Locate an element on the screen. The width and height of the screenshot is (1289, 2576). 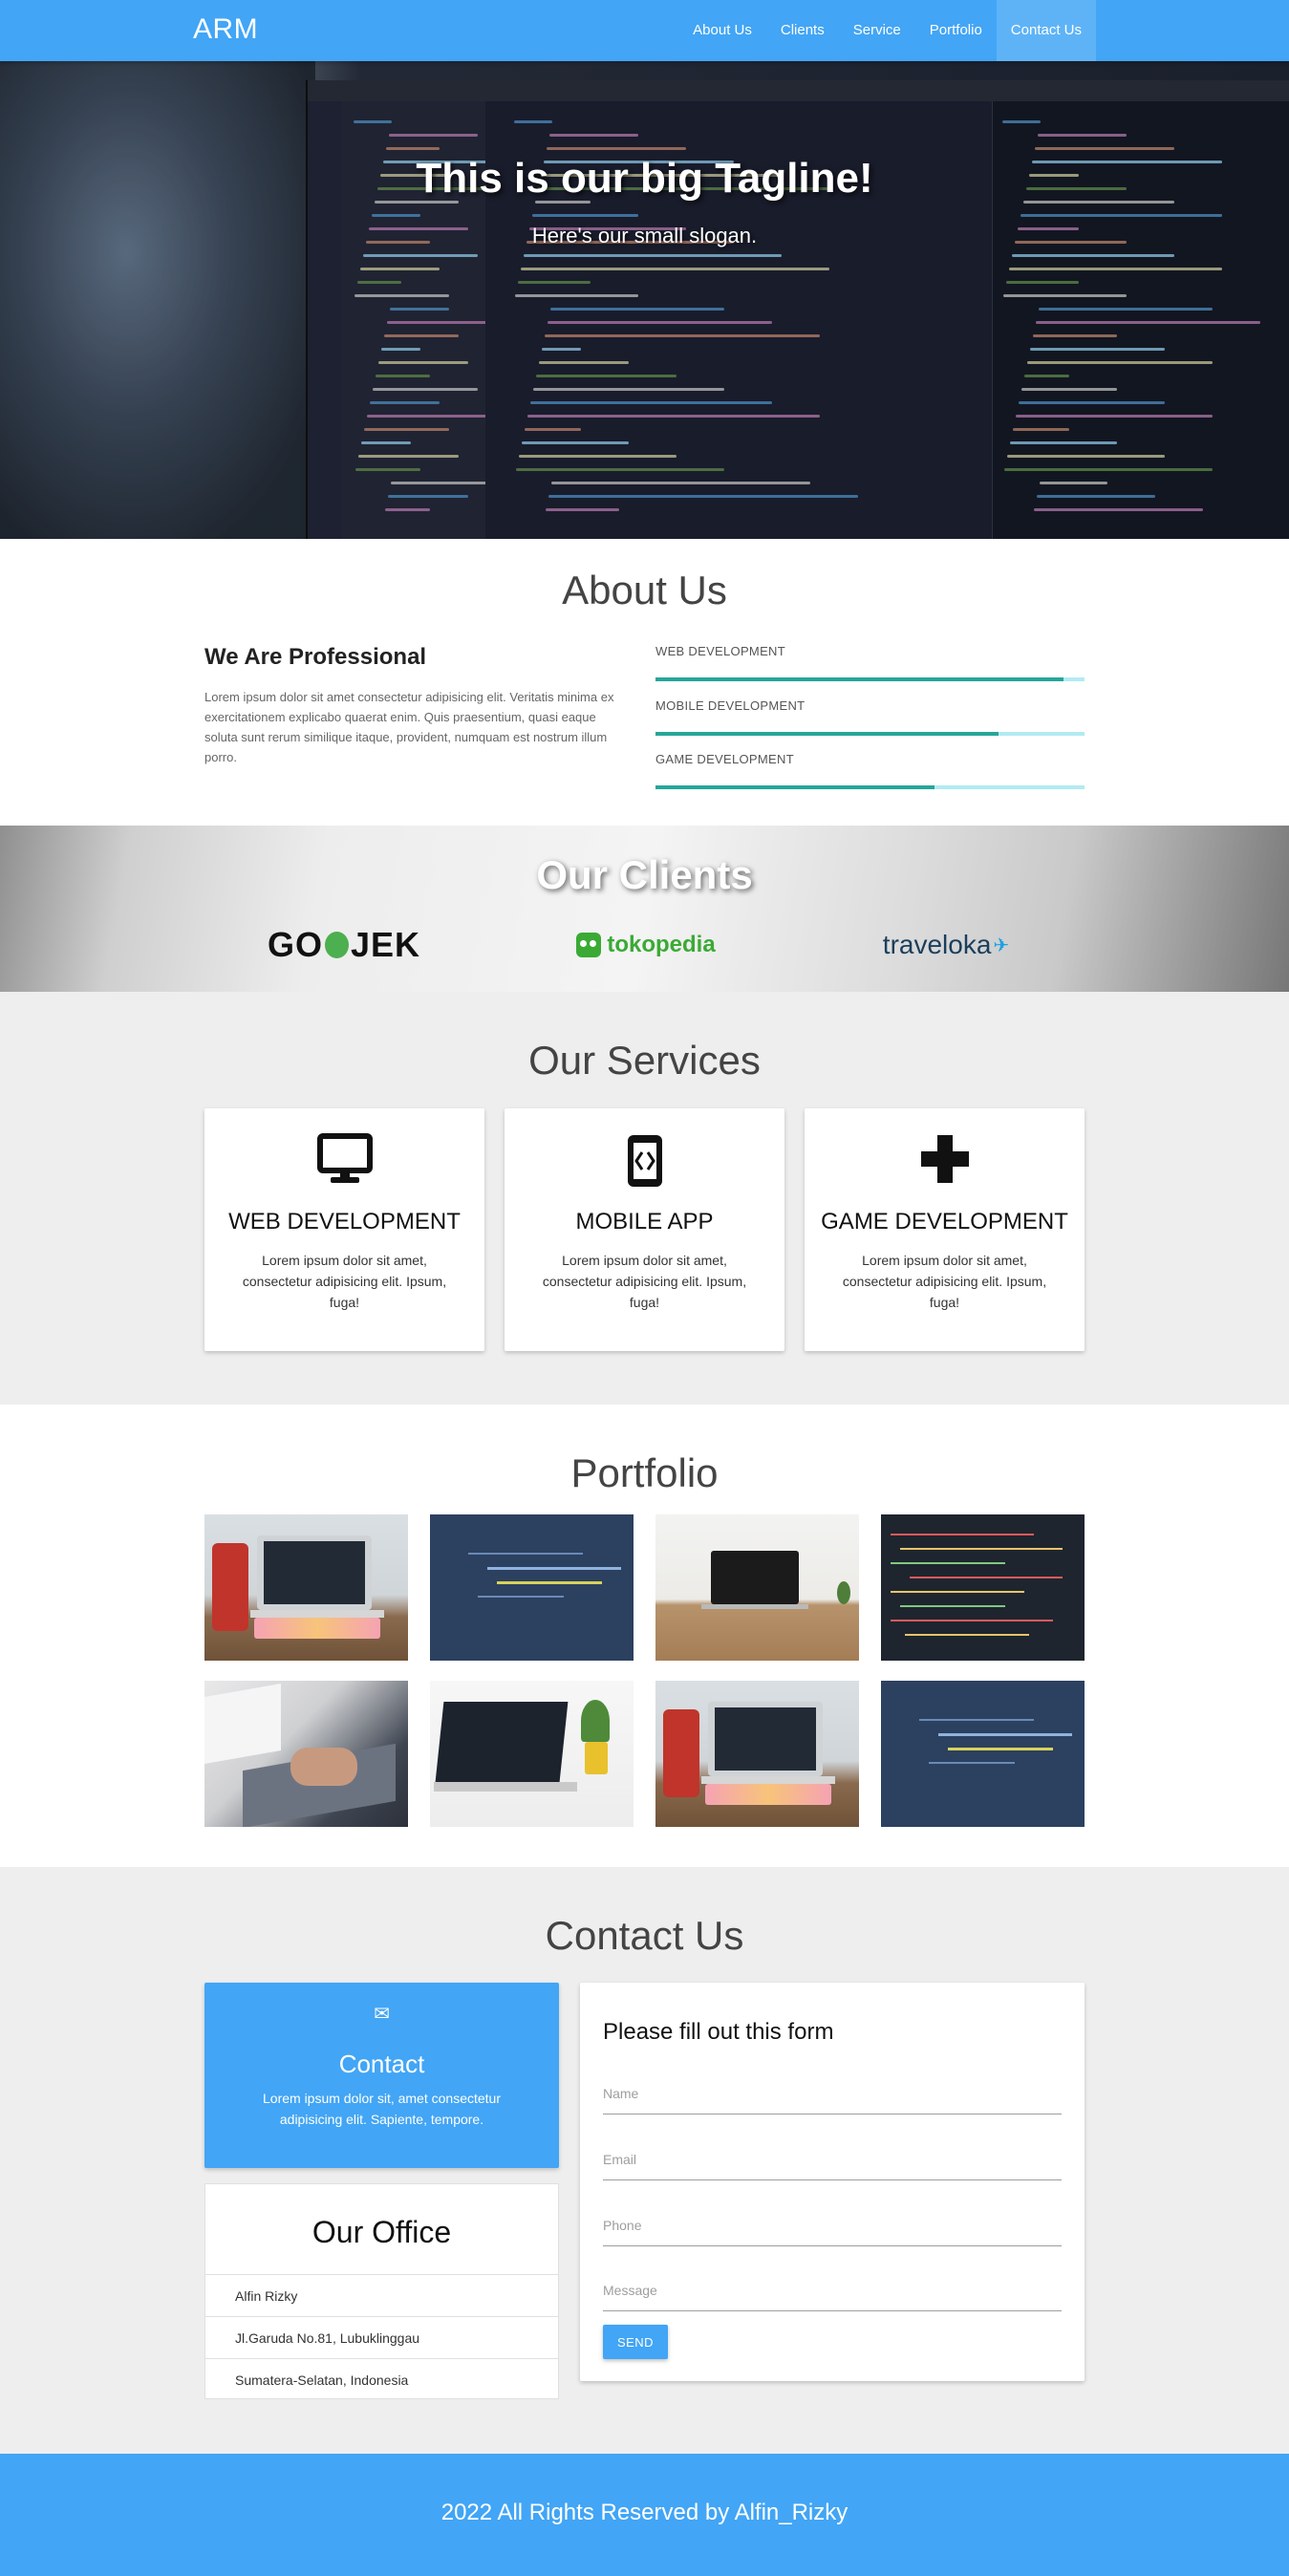
nav-link-clients: Clients is located at coordinates (802, 30).